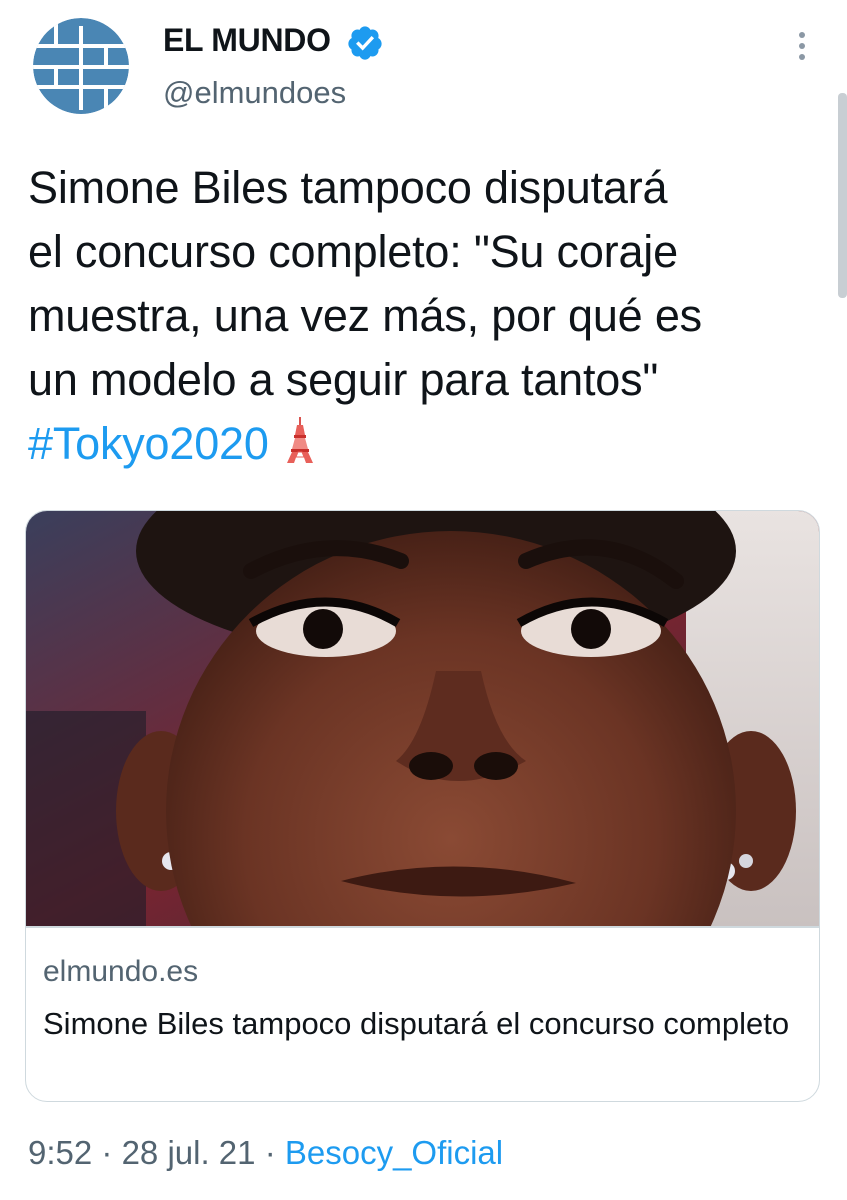 The image size is (847, 1200). What do you see at coordinates (121, 971) in the screenshot?
I see `card-domain: elmundo.es` at bounding box center [121, 971].